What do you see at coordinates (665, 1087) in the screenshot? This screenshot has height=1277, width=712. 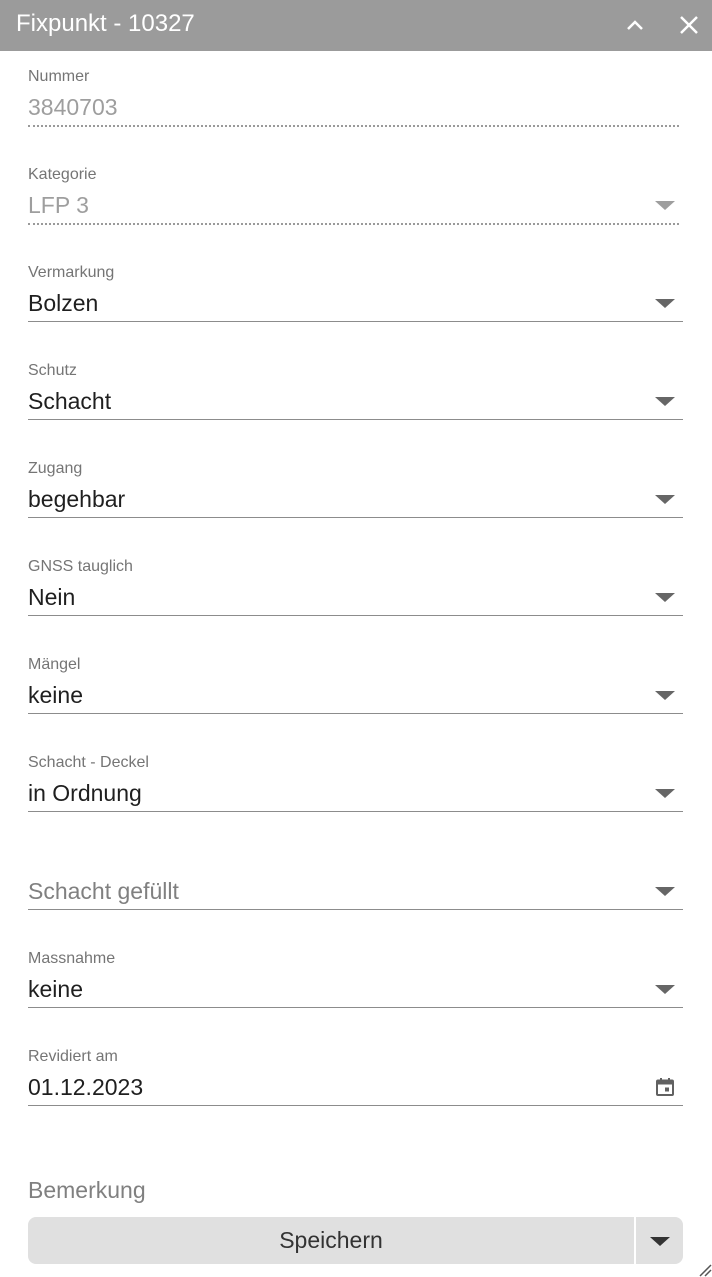 I see `calendar-icon` at bounding box center [665, 1087].